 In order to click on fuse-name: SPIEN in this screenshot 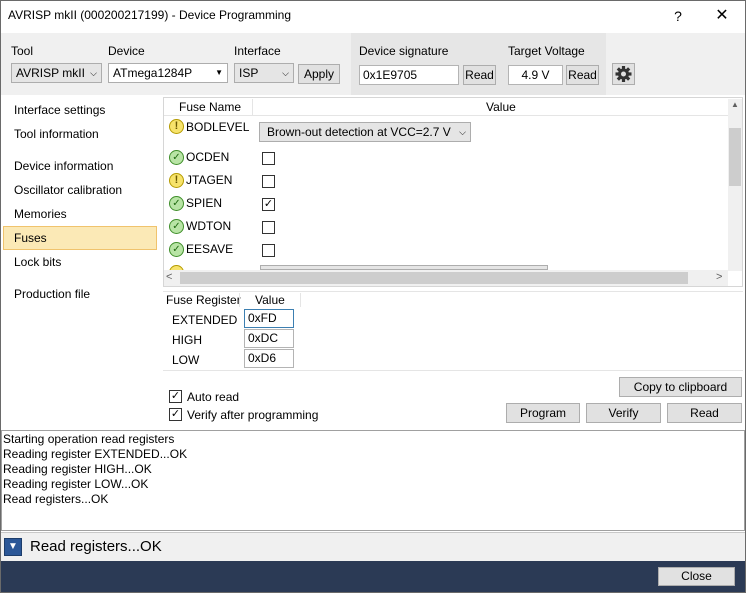, I will do `click(204, 203)`.